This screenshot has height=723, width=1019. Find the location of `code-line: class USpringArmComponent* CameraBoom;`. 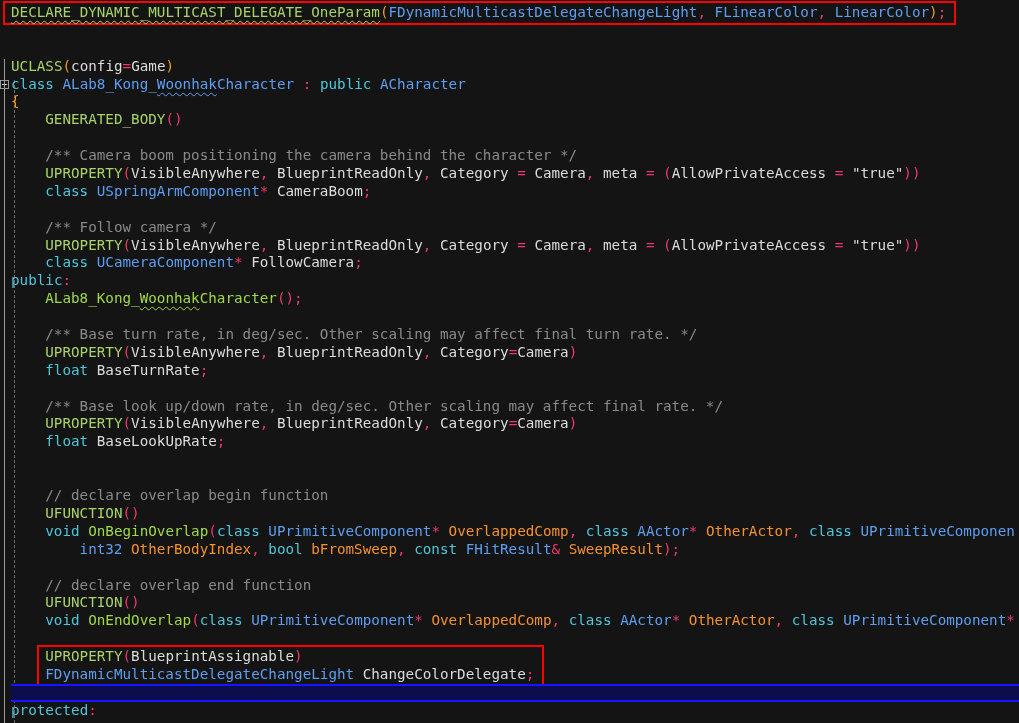

code-line: class USpringArmComponent* CameraBoom; is located at coordinates (208, 190).